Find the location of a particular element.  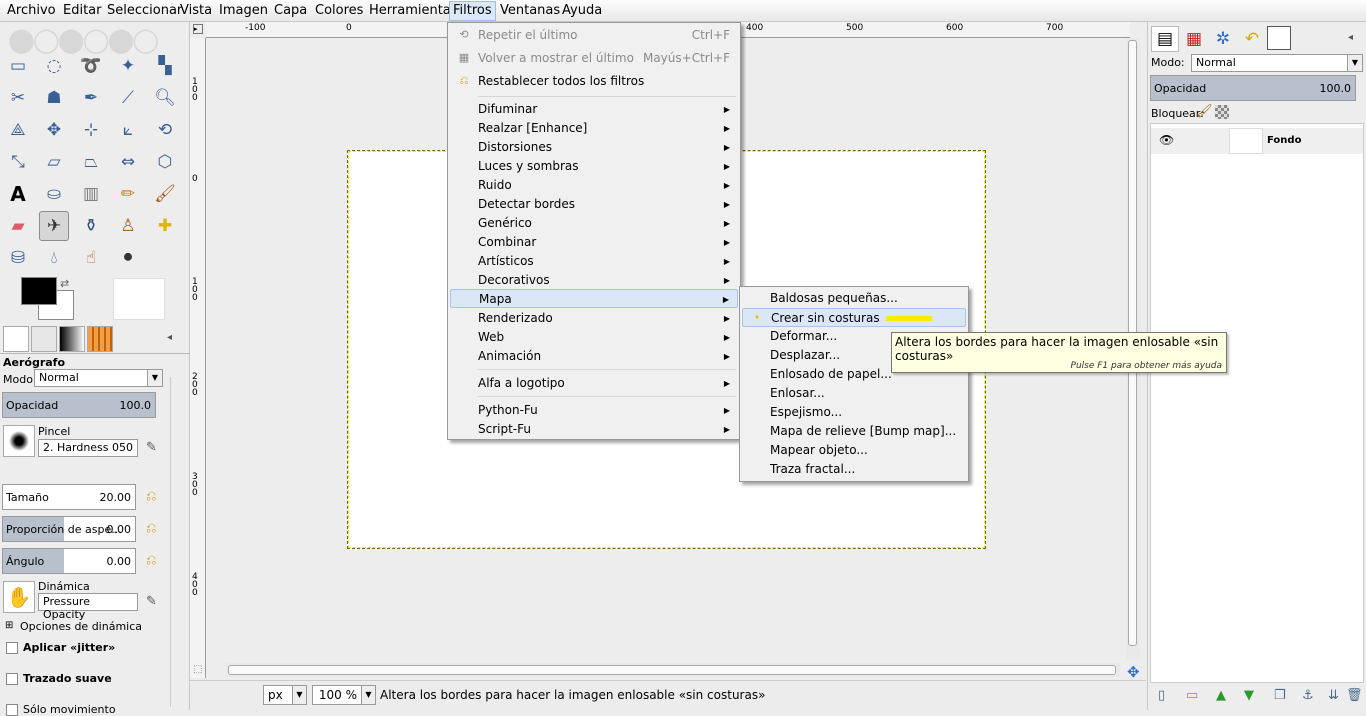

image-tab-icon is located at coordinates (1279, 38).